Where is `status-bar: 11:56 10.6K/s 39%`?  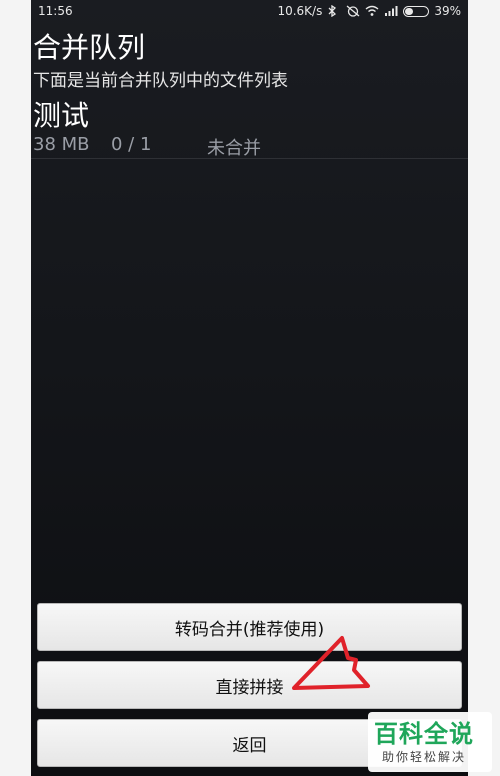
status-bar: 11:56 10.6K/s 39% is located at coordinates (249, 11).